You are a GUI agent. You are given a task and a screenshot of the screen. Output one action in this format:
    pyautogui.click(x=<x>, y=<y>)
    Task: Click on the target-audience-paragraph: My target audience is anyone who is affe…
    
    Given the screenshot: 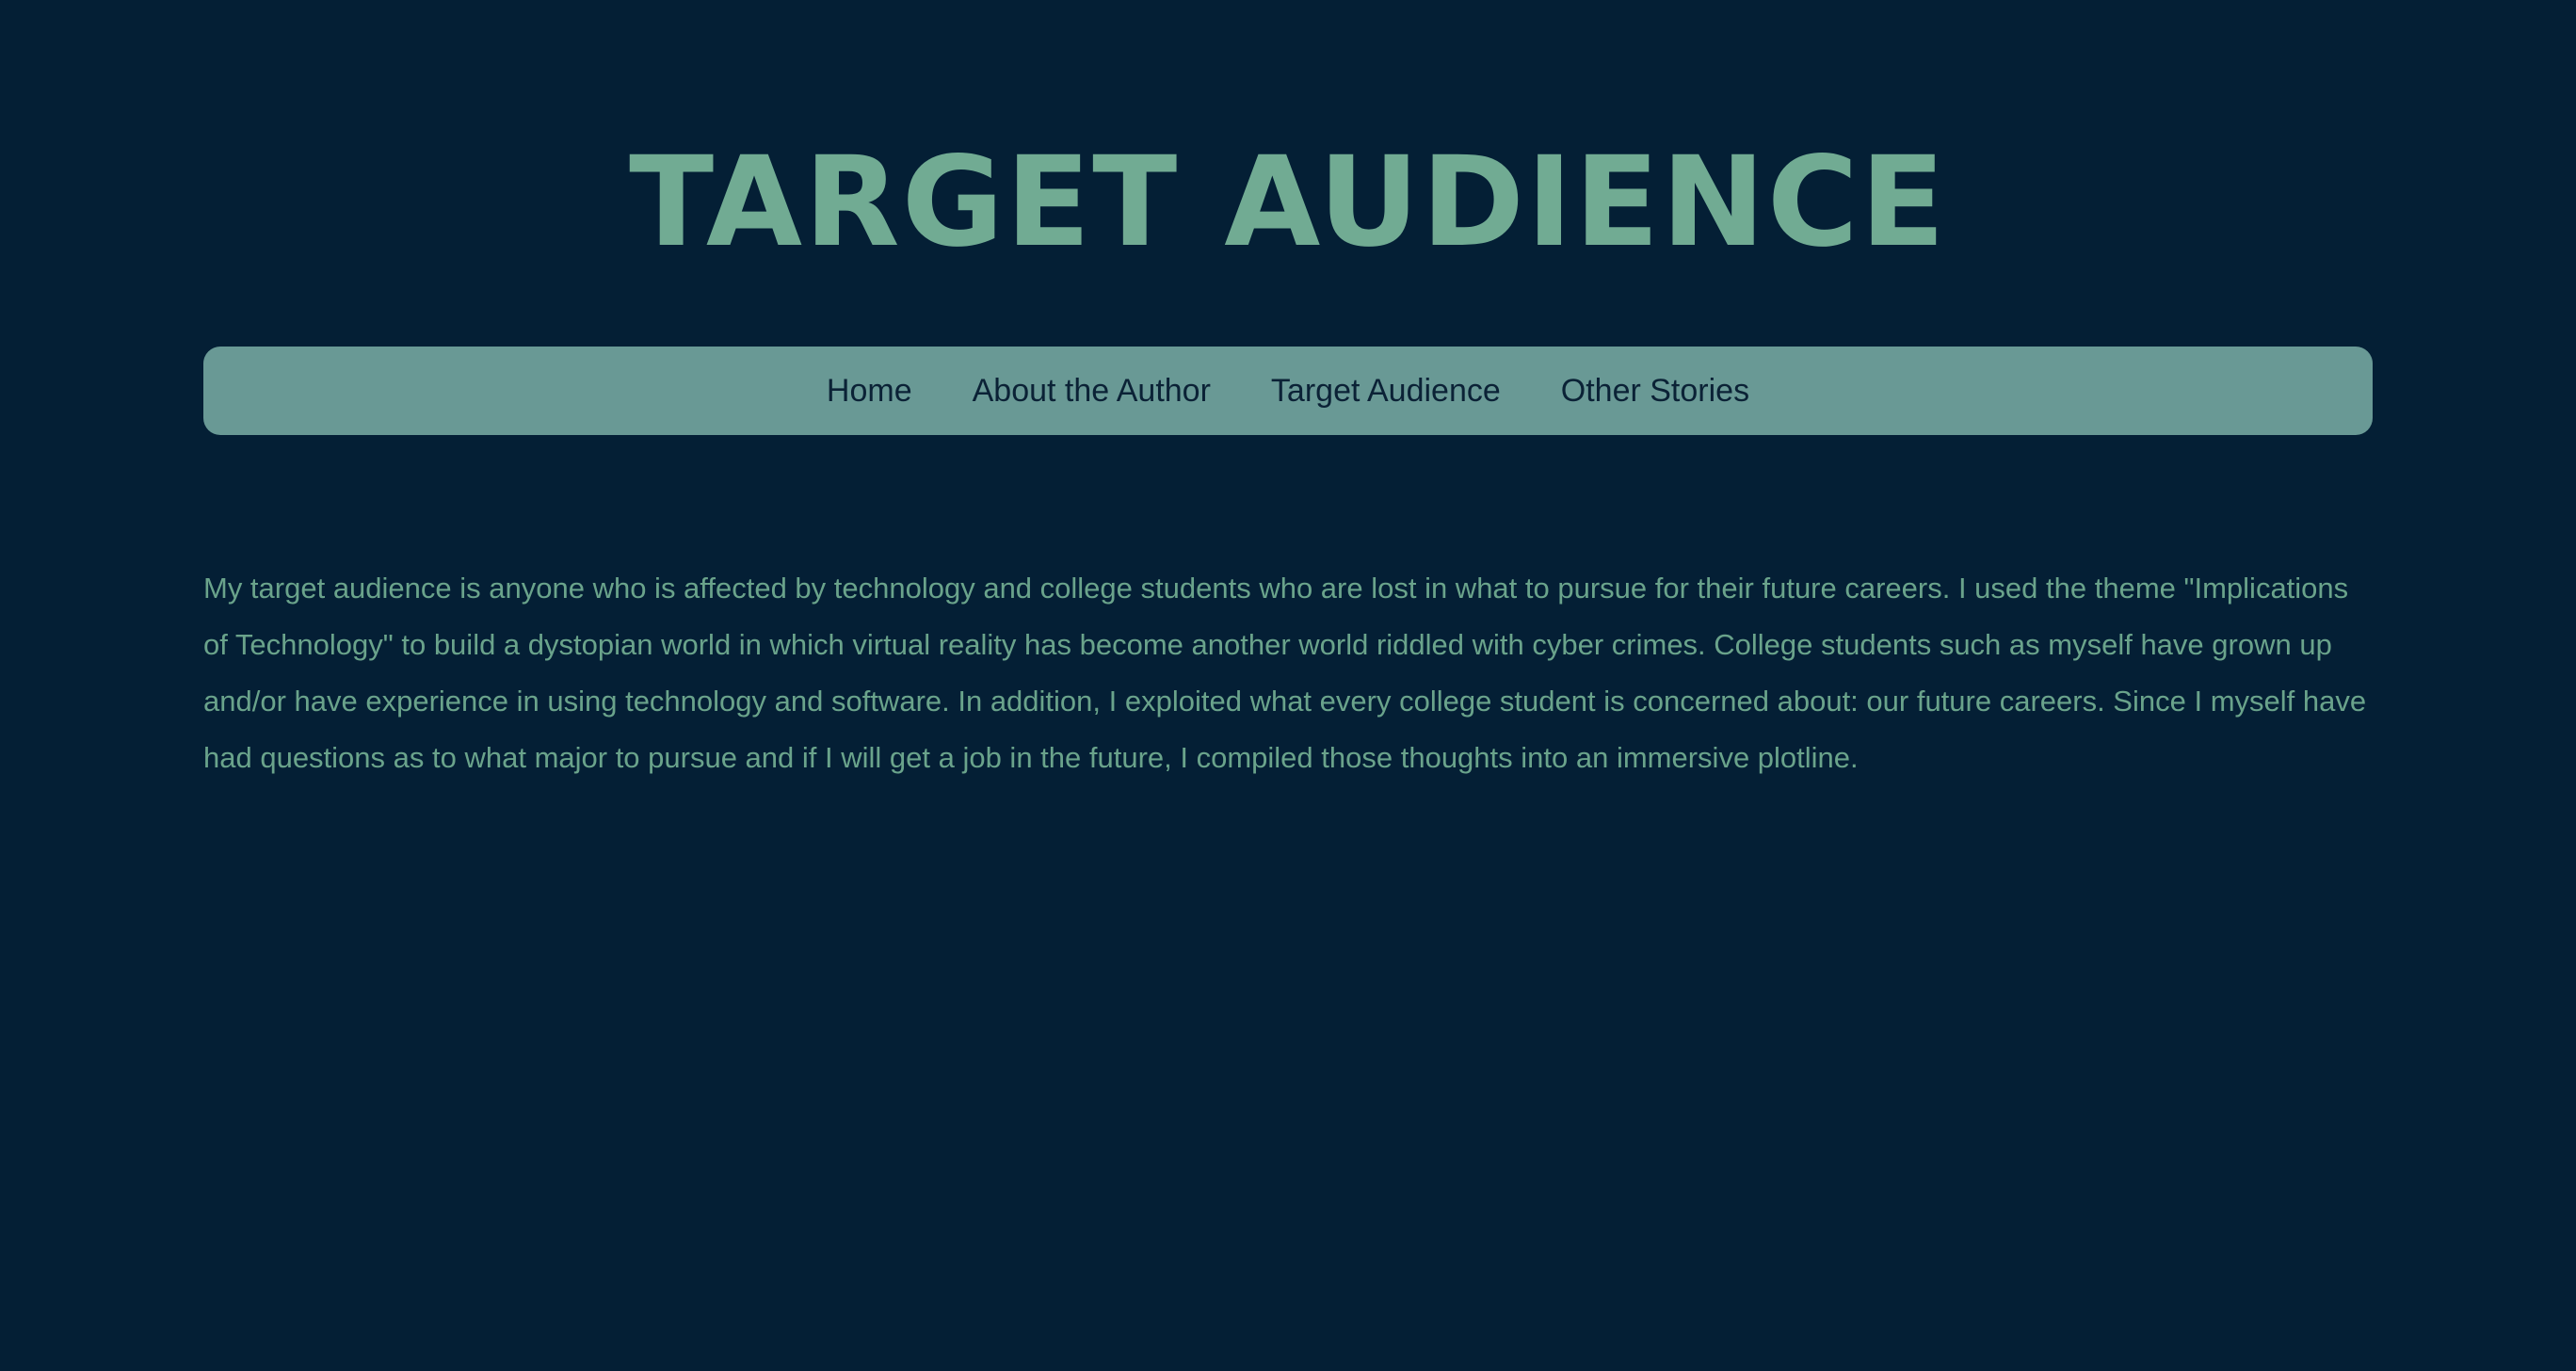 What is the action you would take?
    pyautogui.click(x=1285, y=673)
    